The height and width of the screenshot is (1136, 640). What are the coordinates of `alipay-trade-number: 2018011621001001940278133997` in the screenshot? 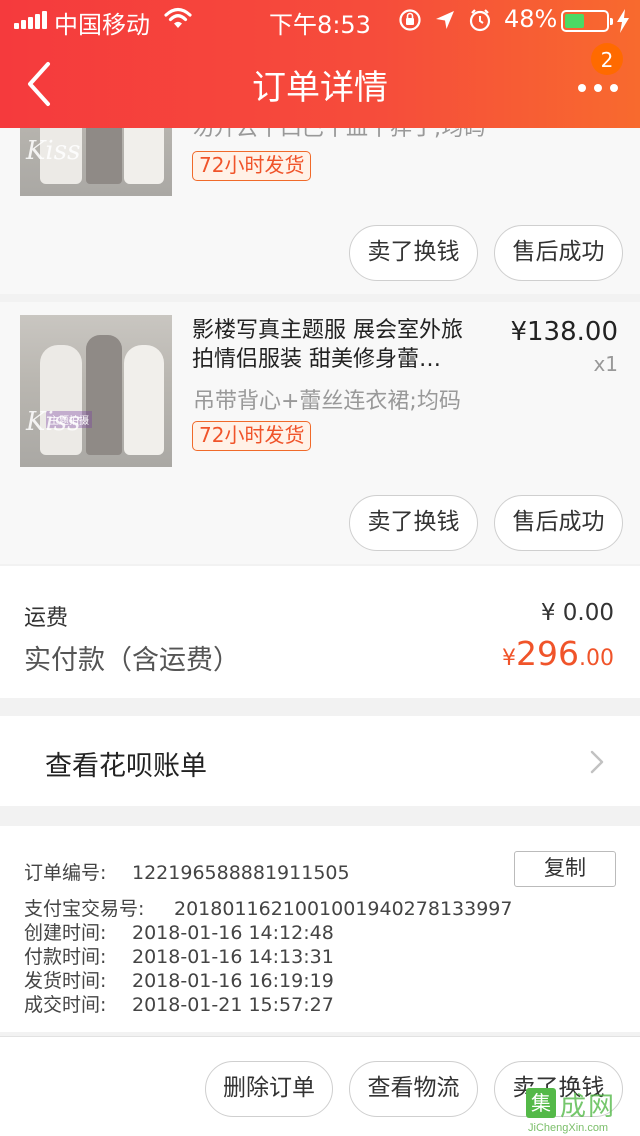 It's located at (343, 909).